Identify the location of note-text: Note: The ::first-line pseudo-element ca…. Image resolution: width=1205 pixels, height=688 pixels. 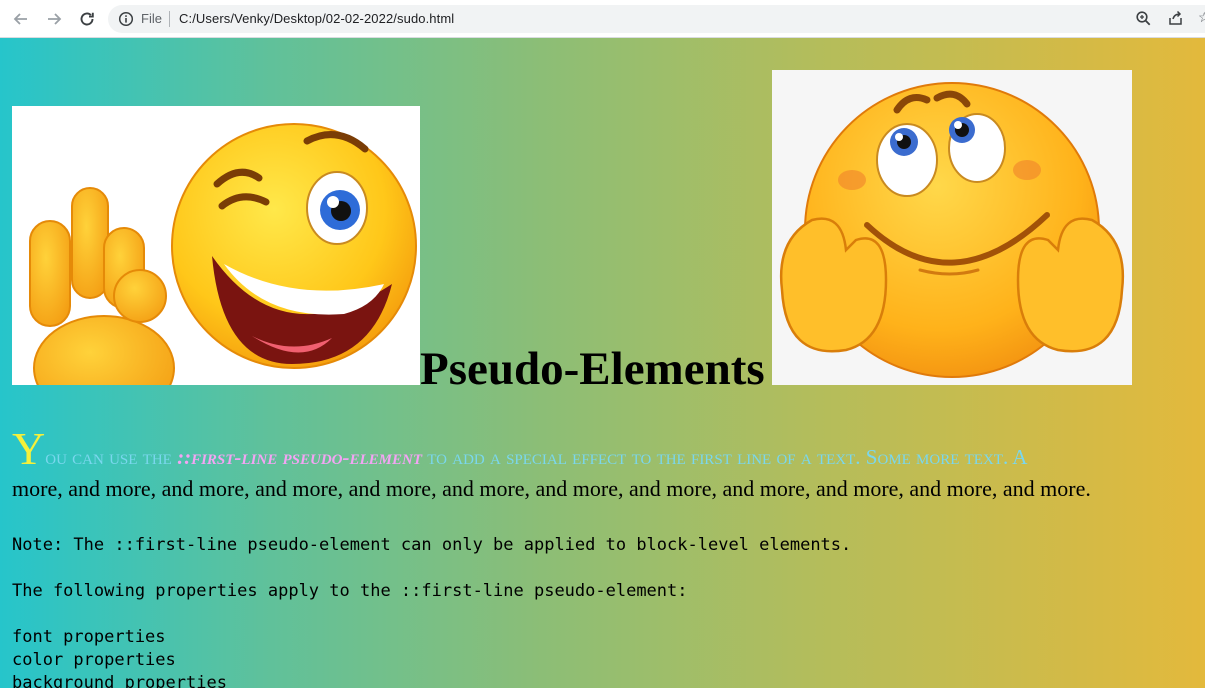
(432, 545).